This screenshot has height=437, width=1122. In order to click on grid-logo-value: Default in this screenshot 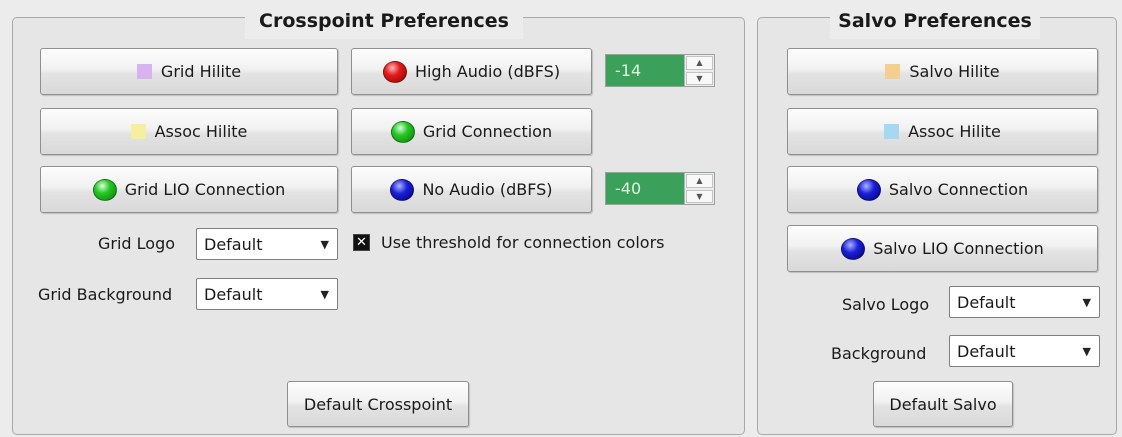, I will do `click(233, 244)`.